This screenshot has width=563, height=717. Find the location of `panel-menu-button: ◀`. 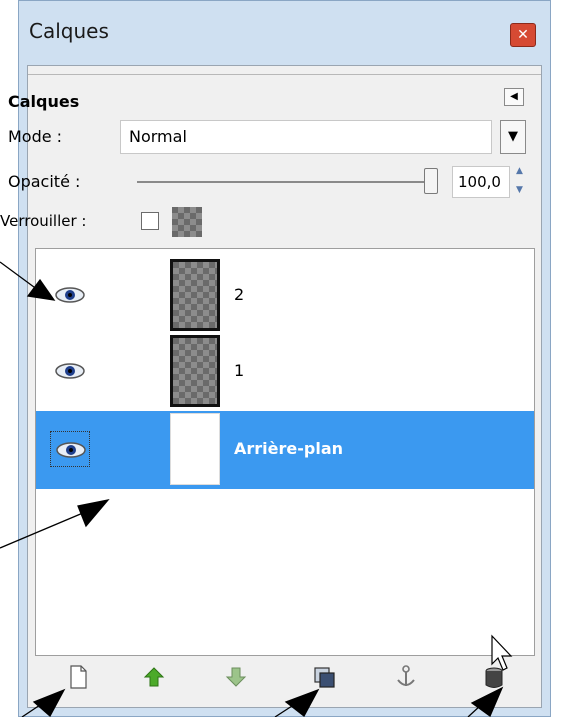

panel-menu-button: ◀ is located at coordinates (514, 97).